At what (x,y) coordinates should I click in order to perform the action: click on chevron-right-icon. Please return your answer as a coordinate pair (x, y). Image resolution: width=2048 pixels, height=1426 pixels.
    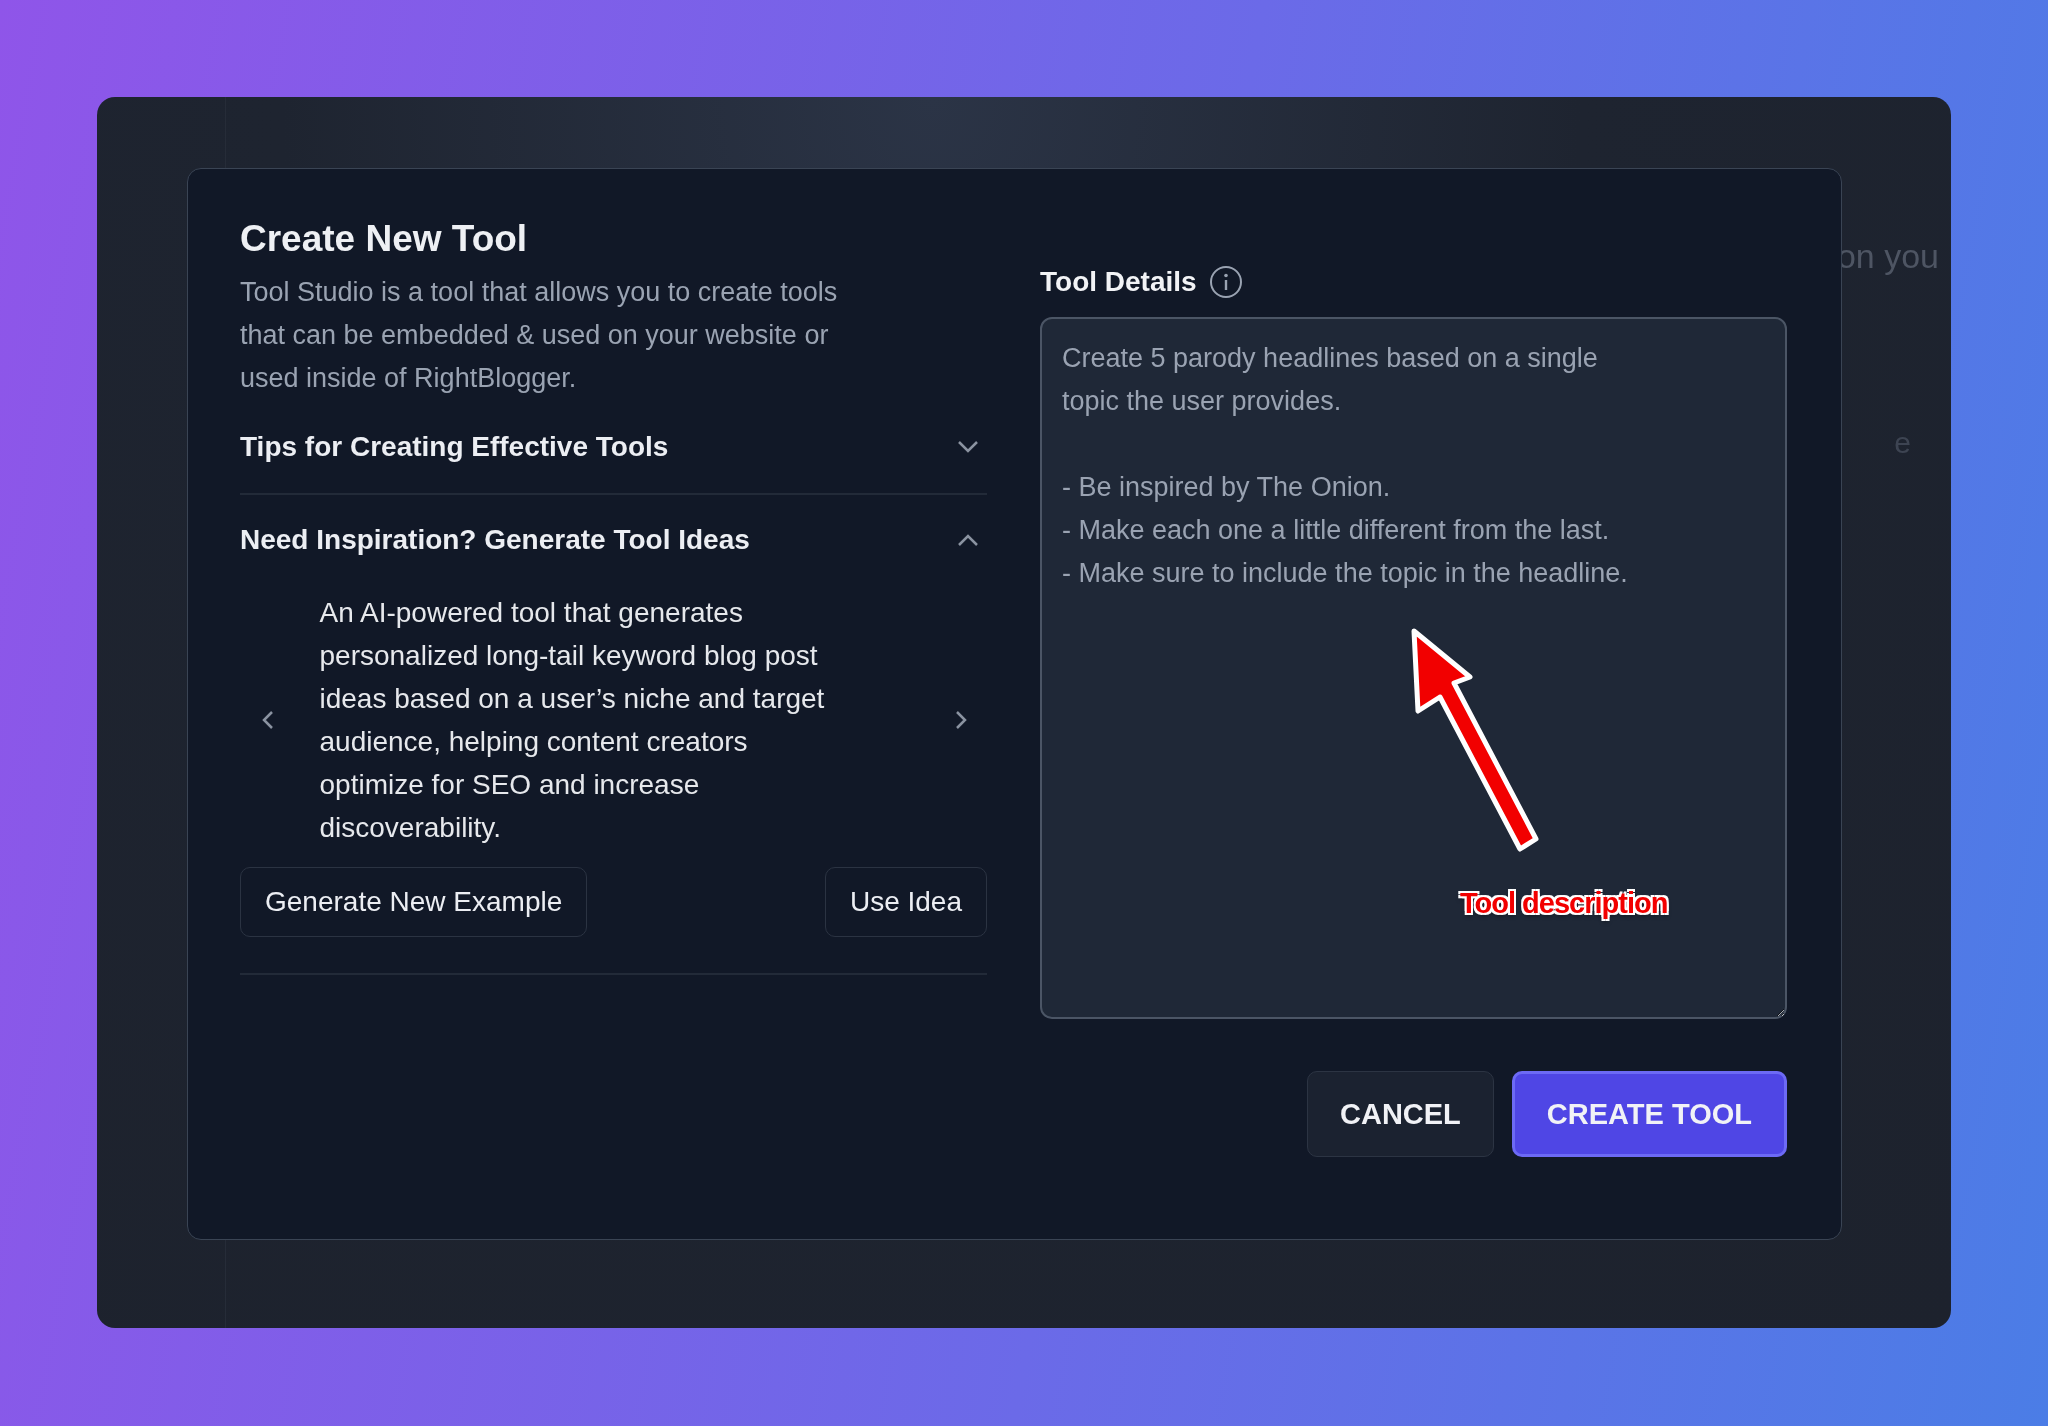
    Looking at the image, I should click on (961, 720).